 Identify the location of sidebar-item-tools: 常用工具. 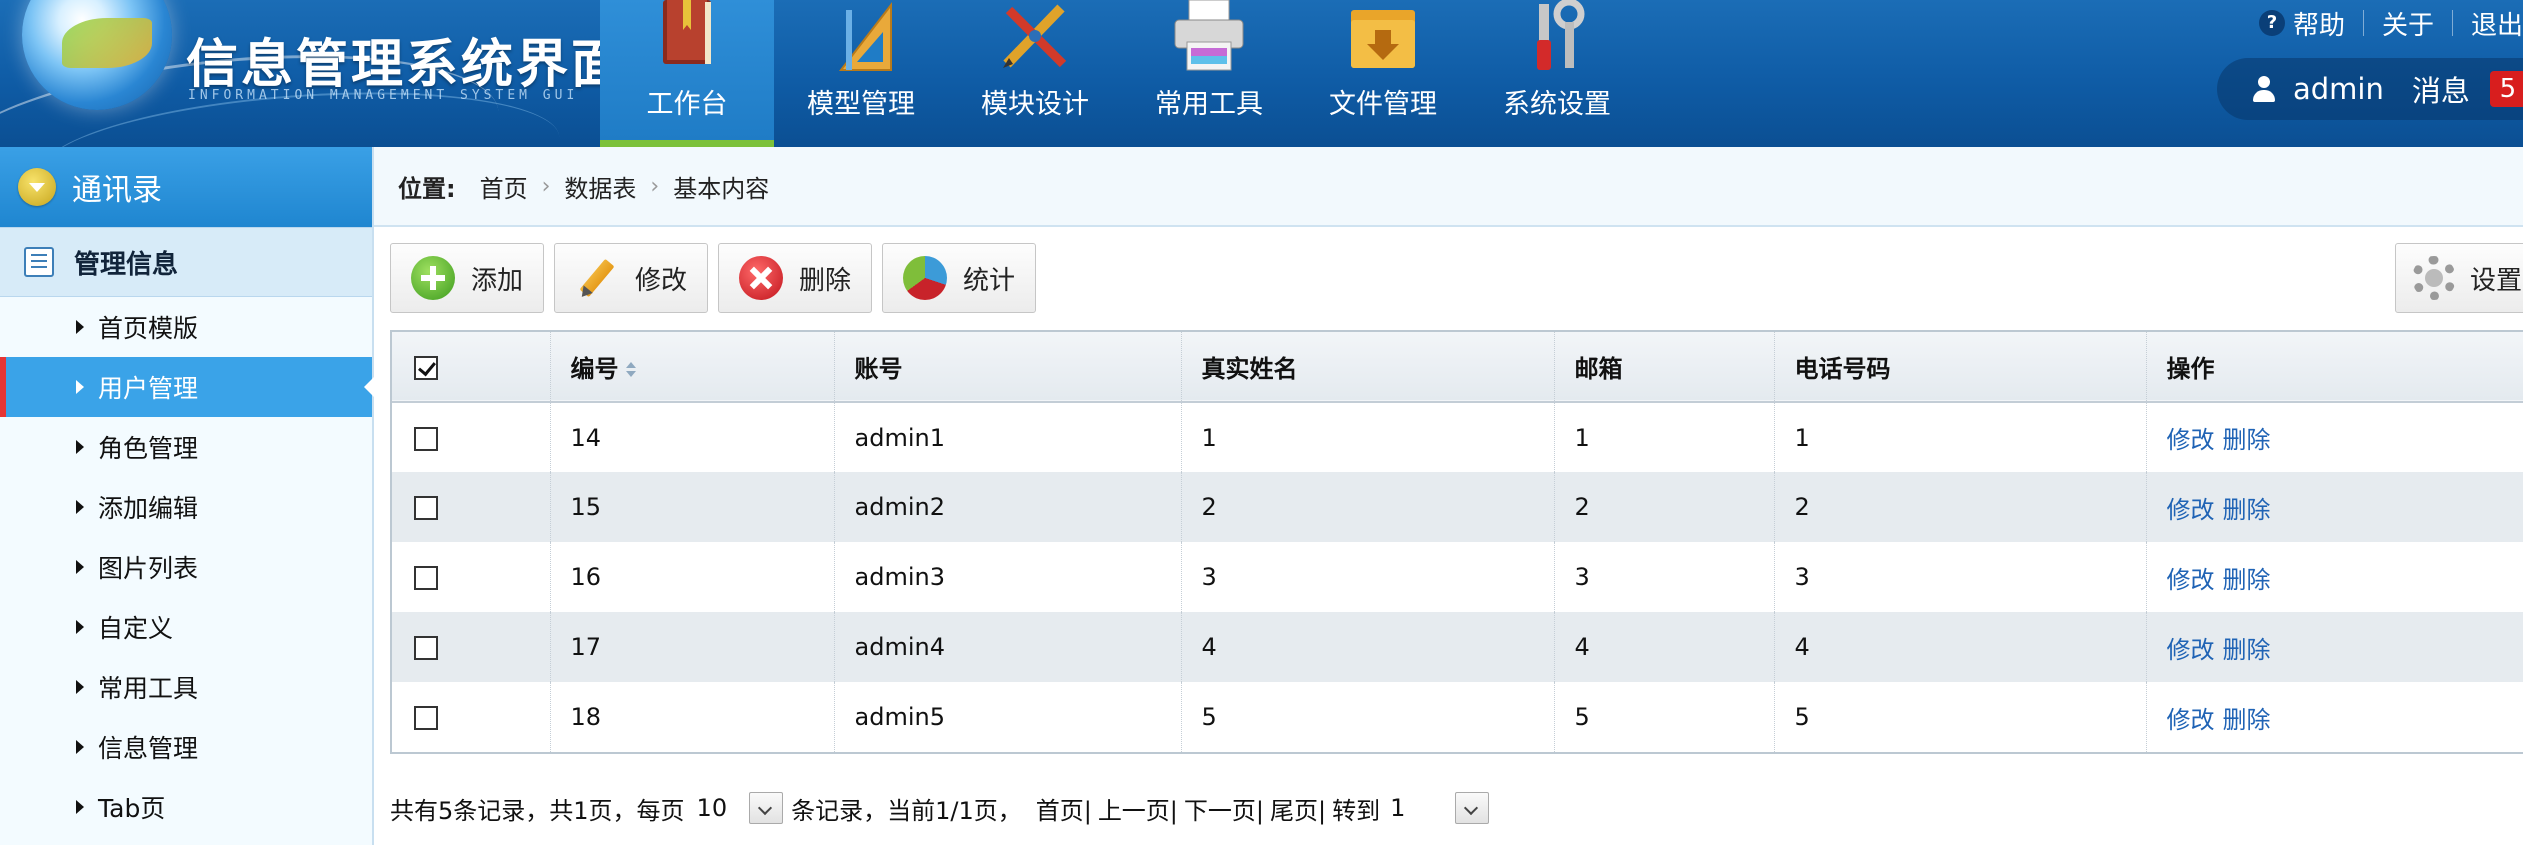
(186, 687).